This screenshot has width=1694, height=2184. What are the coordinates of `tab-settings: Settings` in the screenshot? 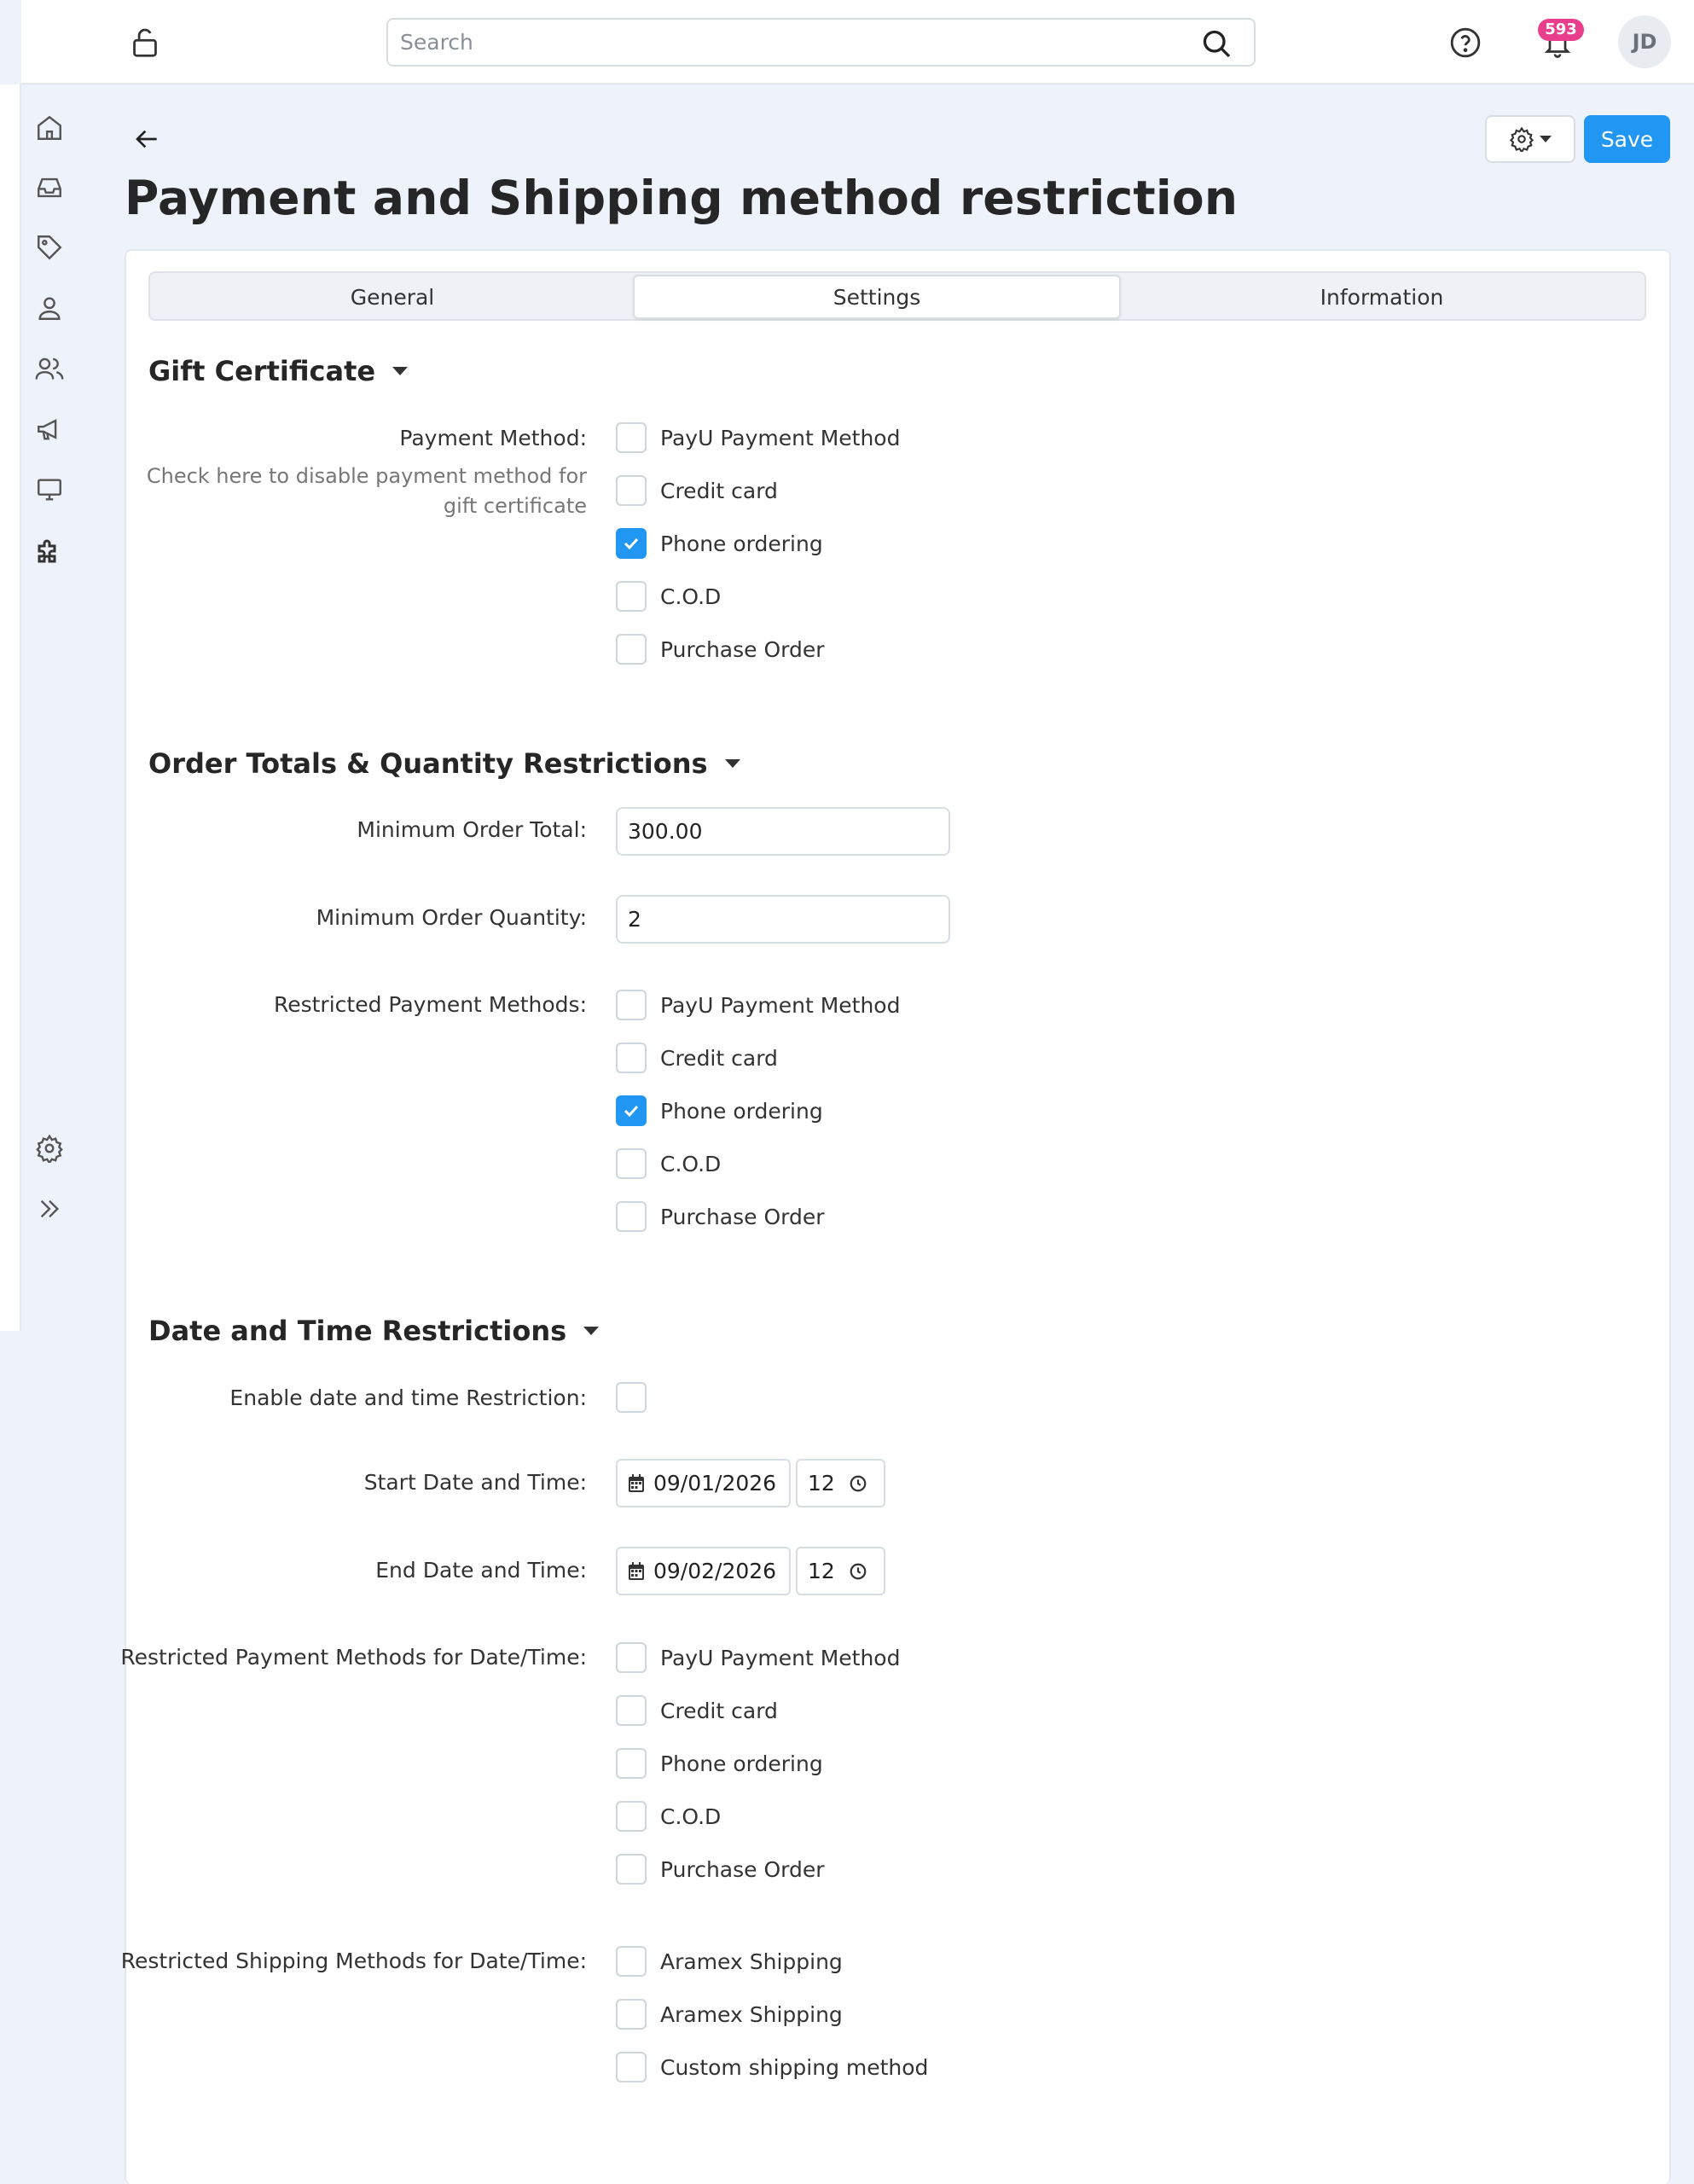 It's located at (877, 297).